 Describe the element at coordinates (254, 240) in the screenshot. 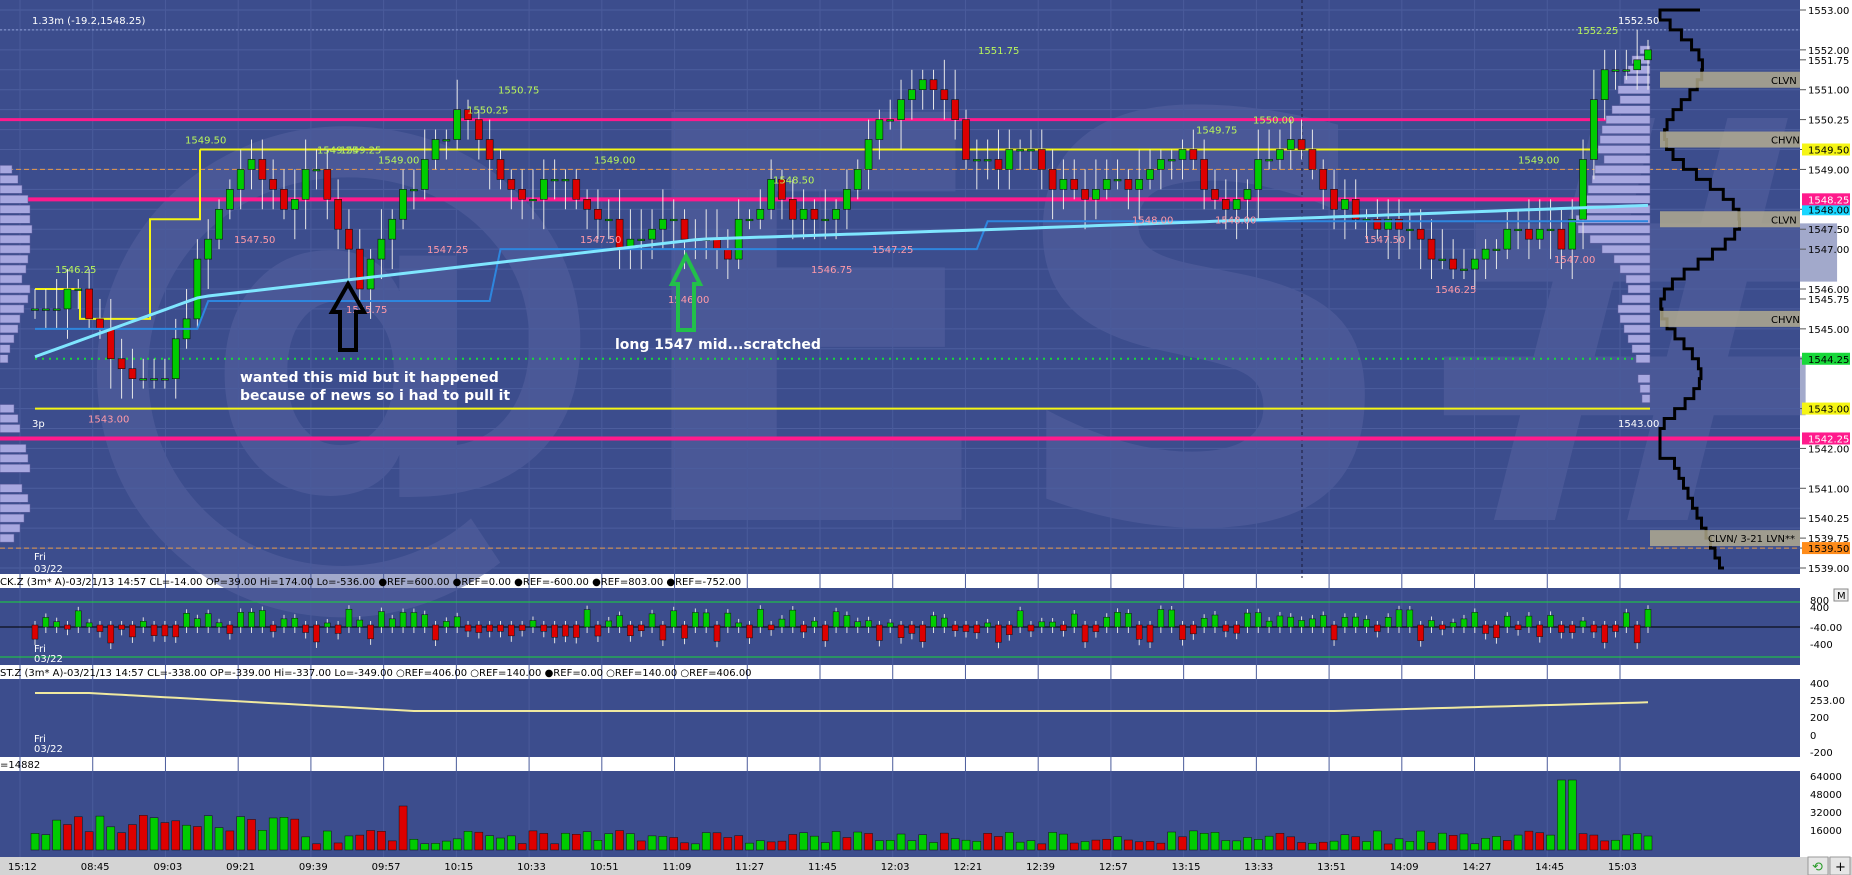

I see `swing-low-label-1: 1547.50` at that location.